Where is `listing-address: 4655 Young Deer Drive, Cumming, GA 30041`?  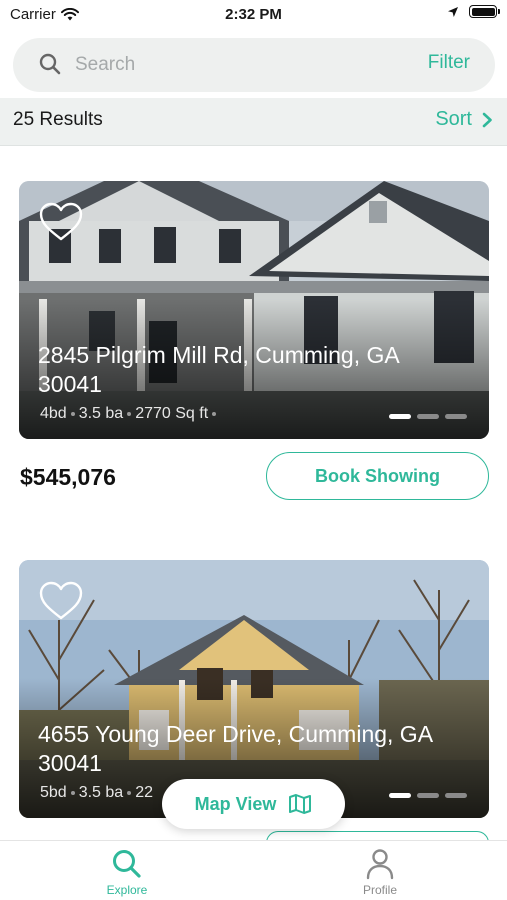
listing-address: 4655 Young Deer Drive, Cumming, GA 30041 is located at coordinates (235, 748).